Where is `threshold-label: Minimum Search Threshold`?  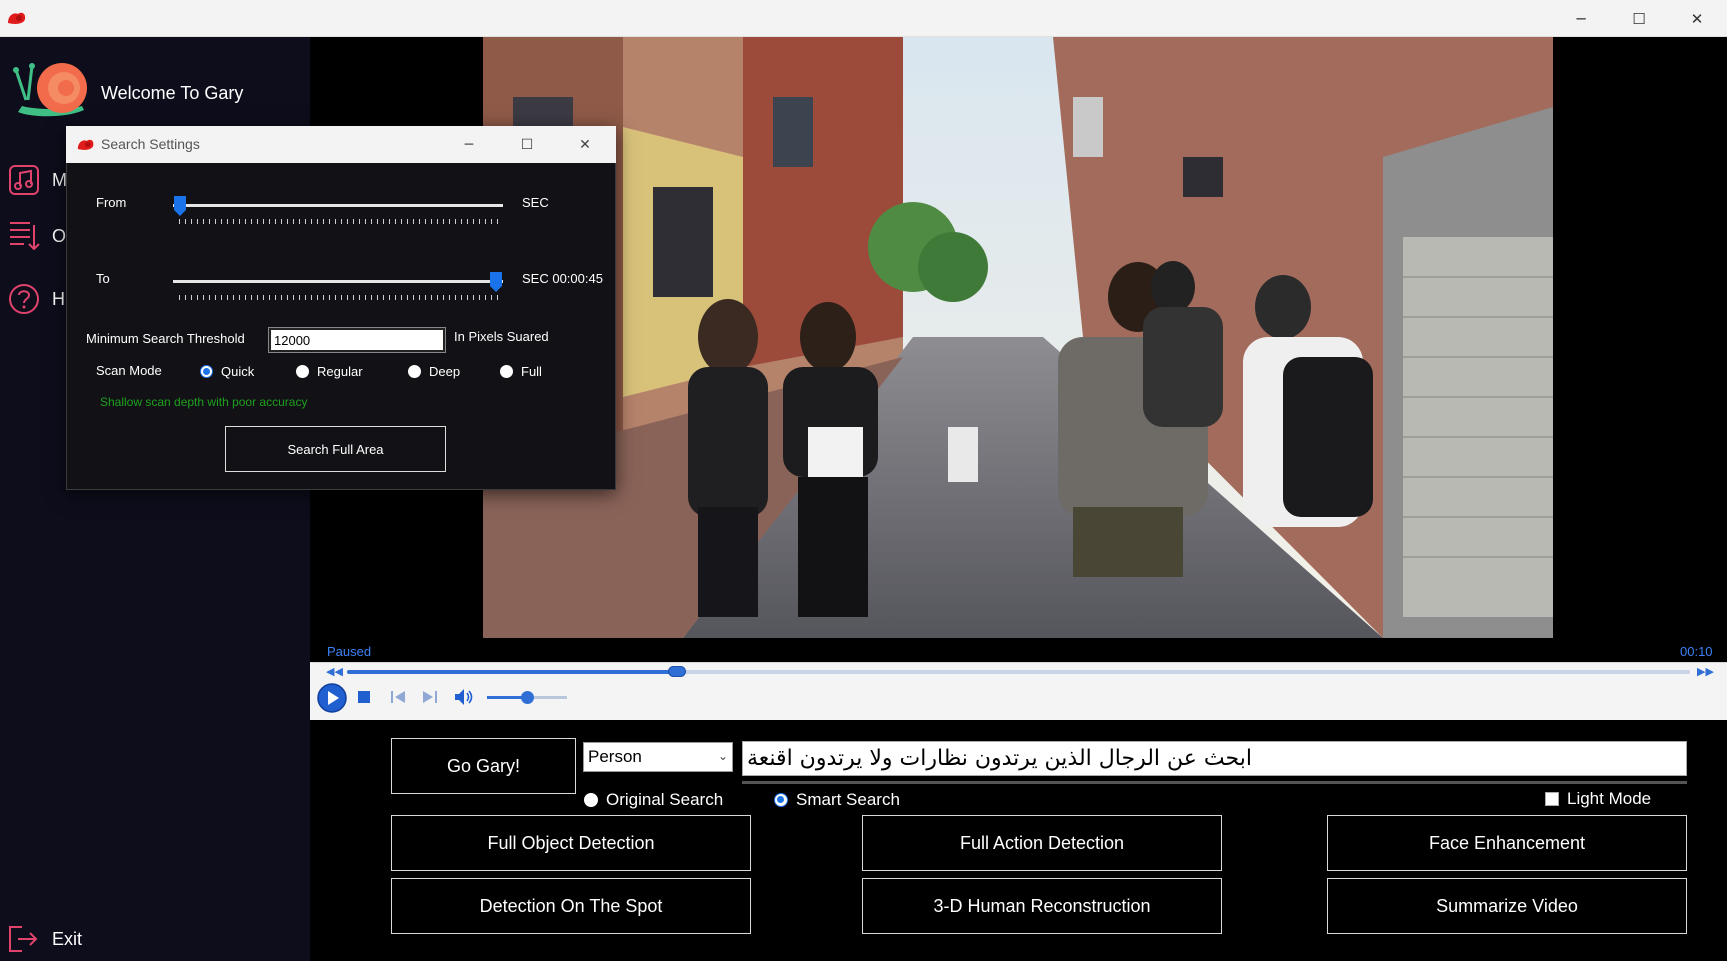 threshold-label: Minimum Search Threshold is located at coordinates (165, 338).